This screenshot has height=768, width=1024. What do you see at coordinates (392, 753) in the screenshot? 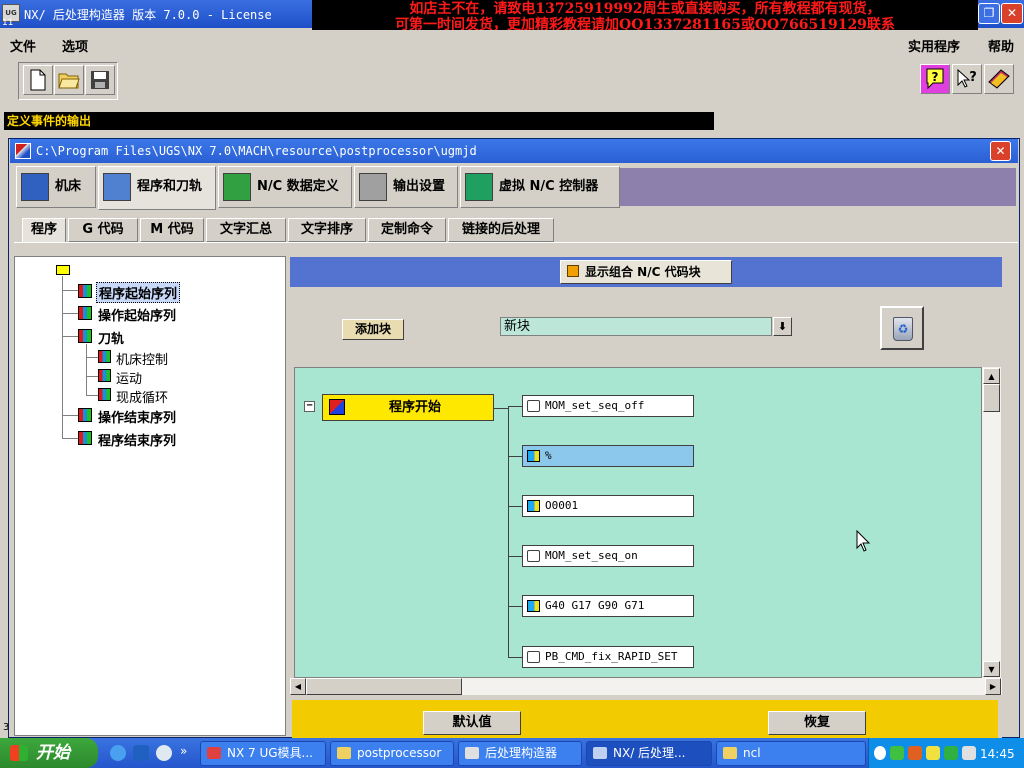
I see `task-postprocessor-folder: postprocessor` at bounding box center [392, 753].